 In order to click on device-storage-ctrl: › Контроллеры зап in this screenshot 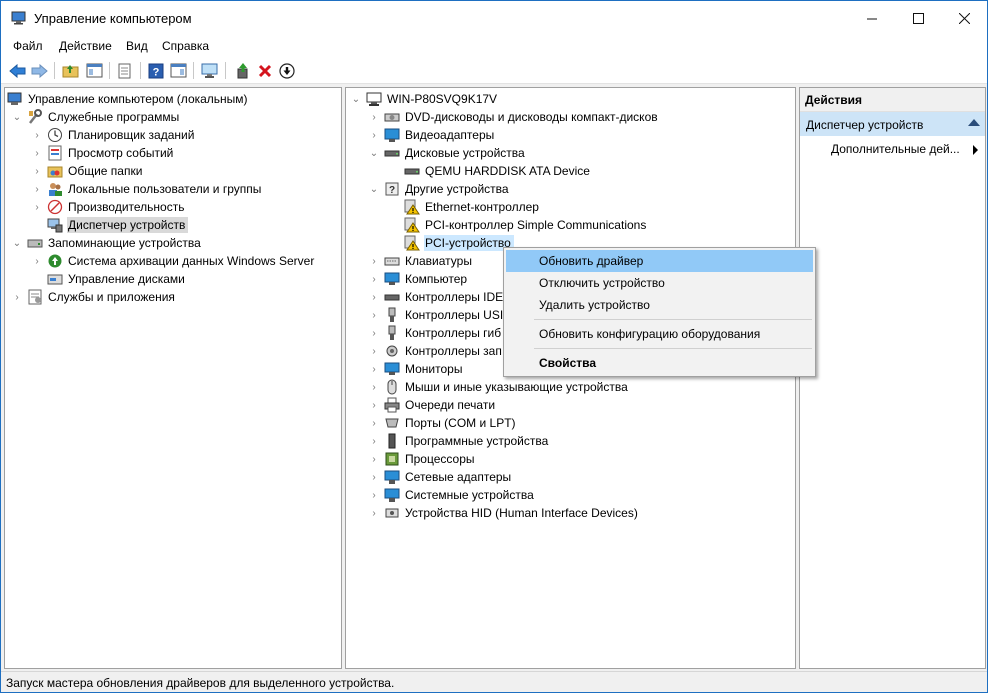, I will do `click(436, 351)`.